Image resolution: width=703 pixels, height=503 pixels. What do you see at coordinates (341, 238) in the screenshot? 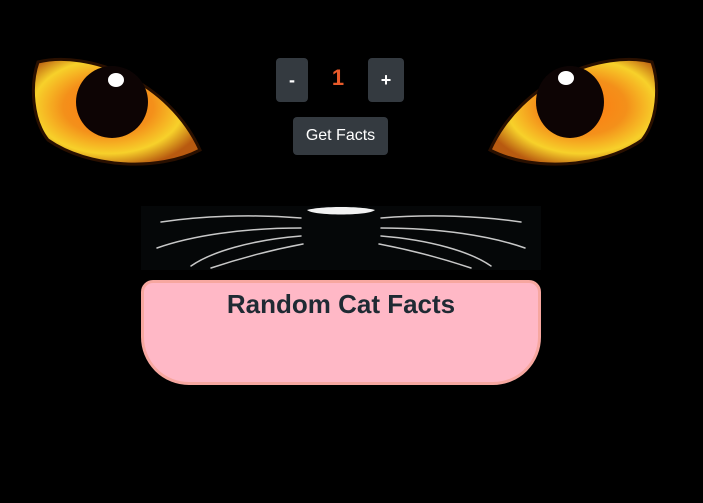
I see `cat-nose-whiskers-image` at bounding box center [341, 238].